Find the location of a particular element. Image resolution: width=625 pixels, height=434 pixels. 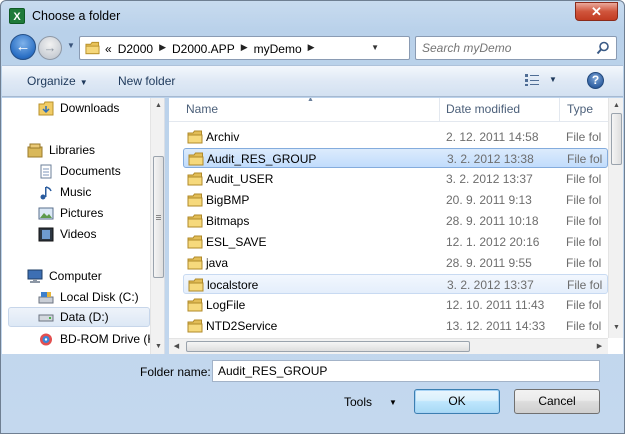

nav-item-documents: Documents is located at coordinates (79, 171).